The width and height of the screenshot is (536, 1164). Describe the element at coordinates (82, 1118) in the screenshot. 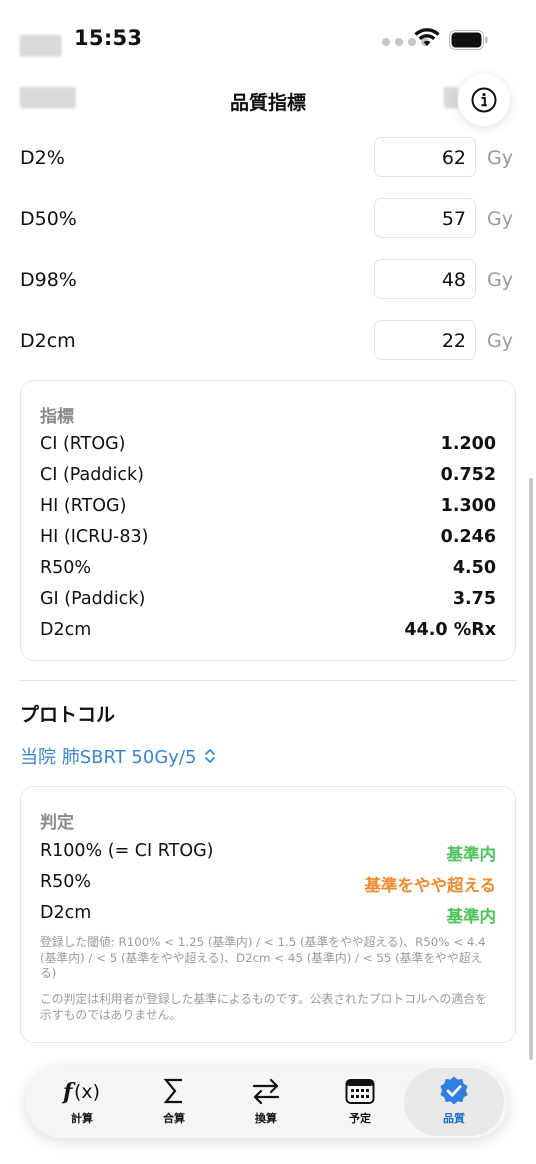

I see `tab-label: 計算` at that location.